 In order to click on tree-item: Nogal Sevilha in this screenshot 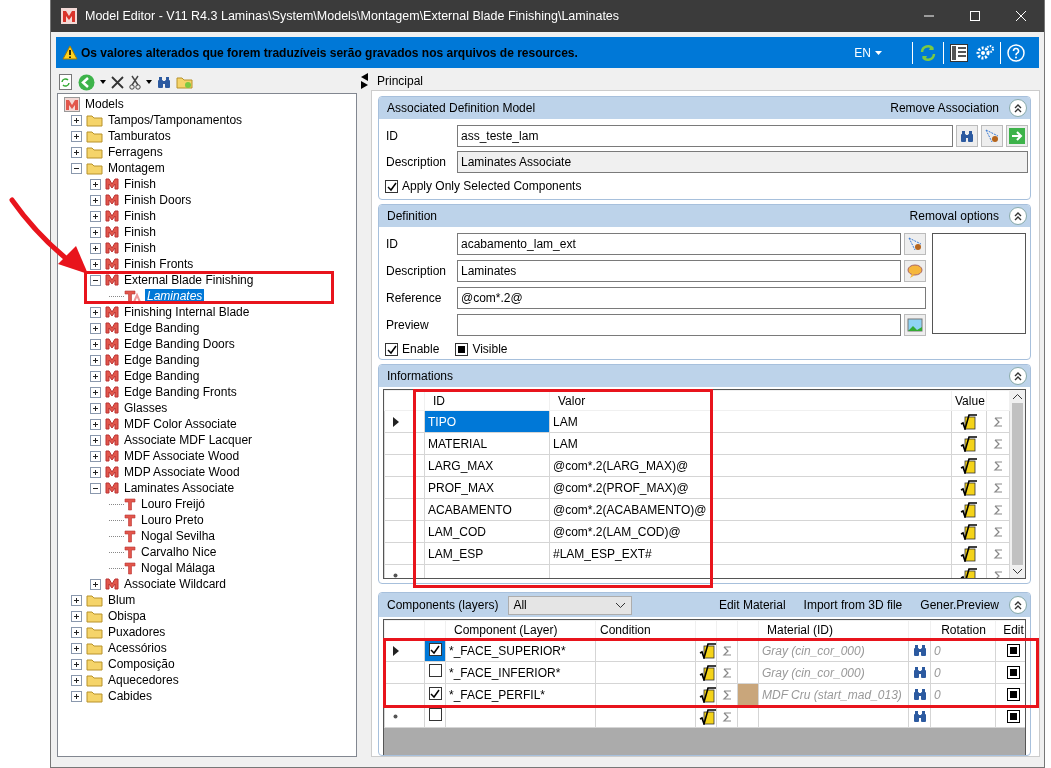, I will do `click(178, 536)`.